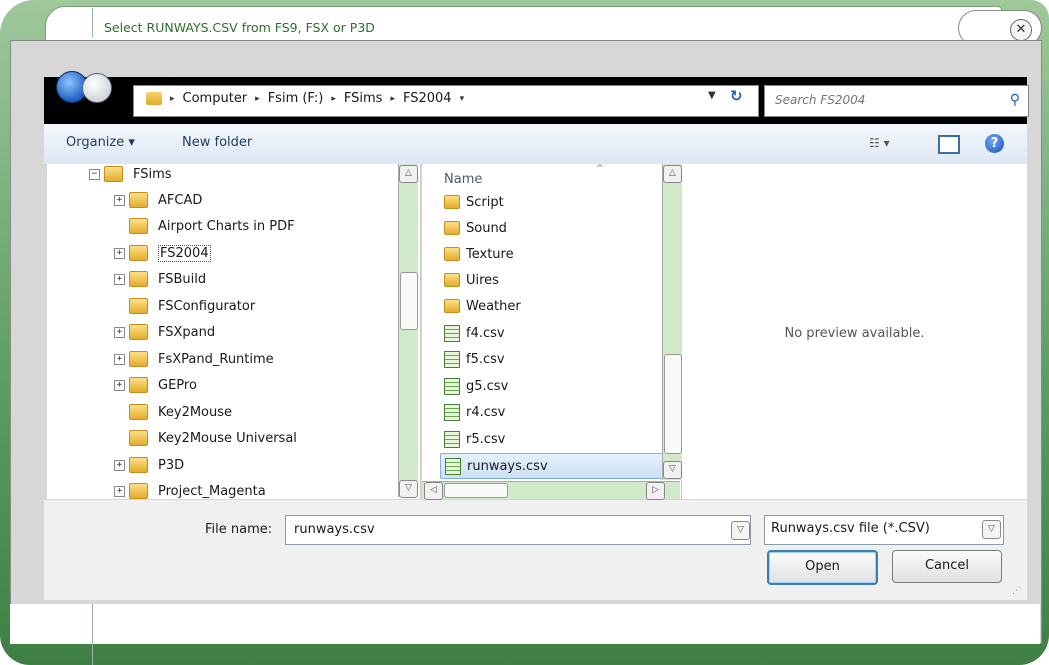 Image resolution: width=1049 pixels, height=665 pixels. What do you see at coordinates (507, 466) in the screenshot?
I see `file-name: runways.csv` at bounding box center [507, 466].